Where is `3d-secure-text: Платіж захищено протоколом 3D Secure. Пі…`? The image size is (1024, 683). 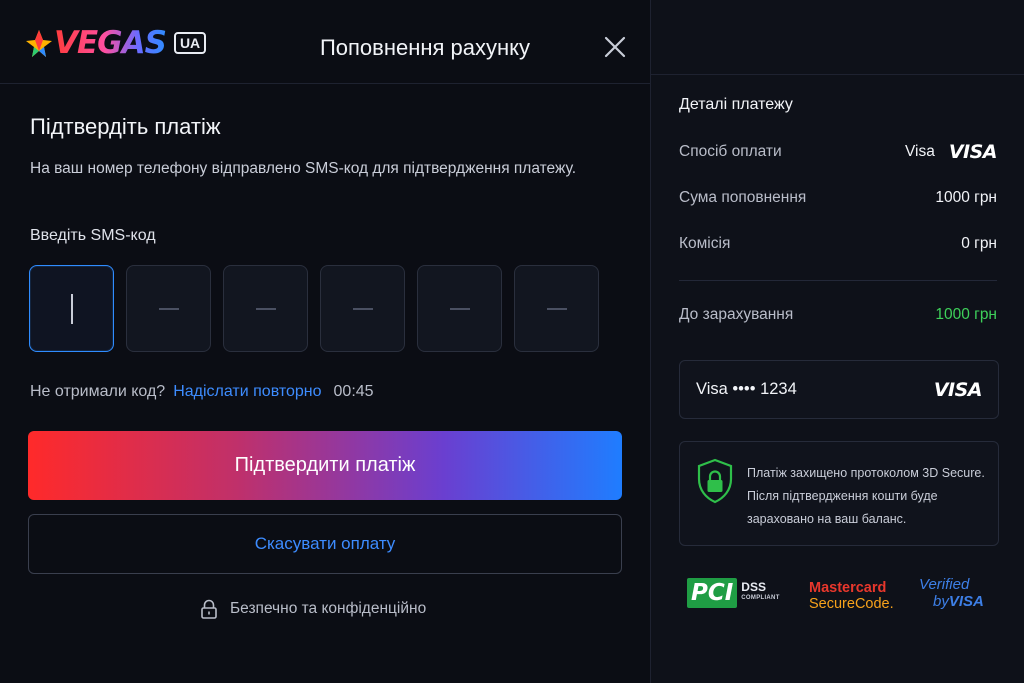 3d-secure-text: Платіж захищено протоколом 3D Secure. Пі… is located at coordinates (866, 496).